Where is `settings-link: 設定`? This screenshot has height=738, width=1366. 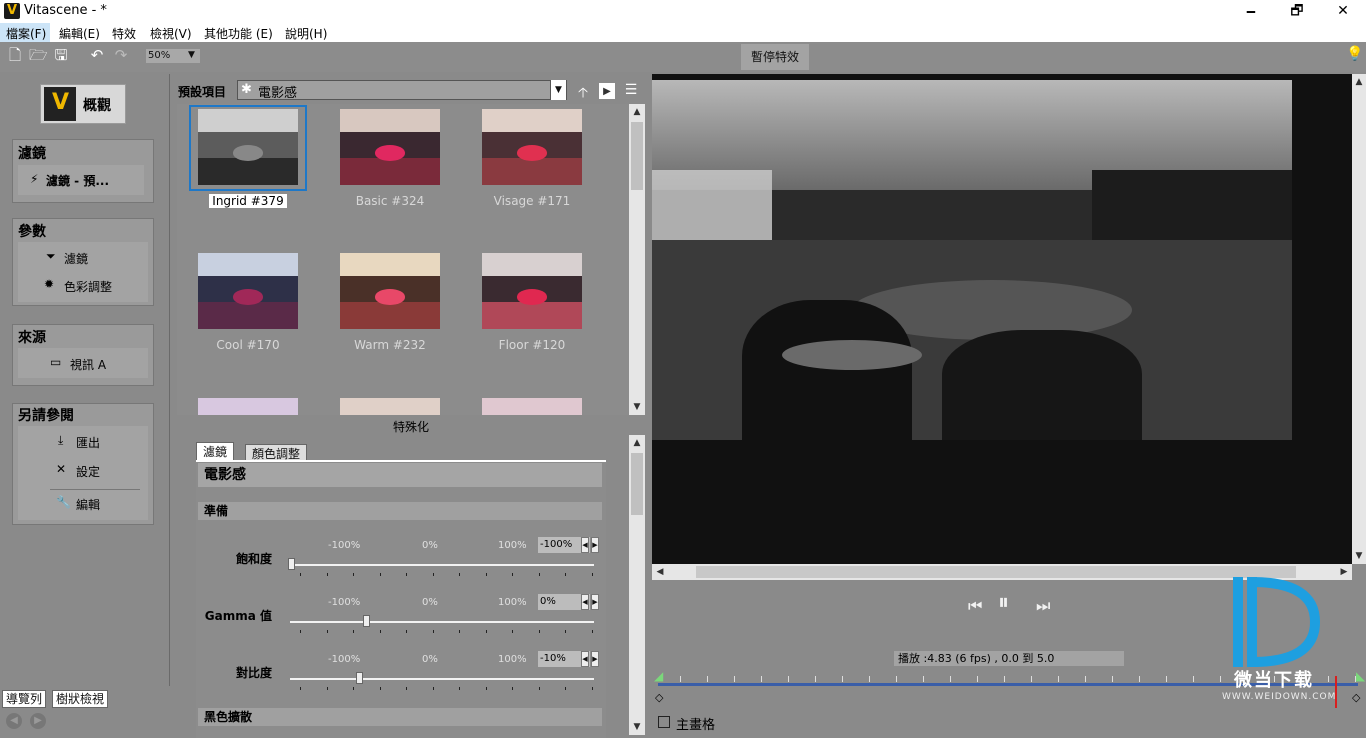
settings-link: 設定 is located at coordinates (88, 471).